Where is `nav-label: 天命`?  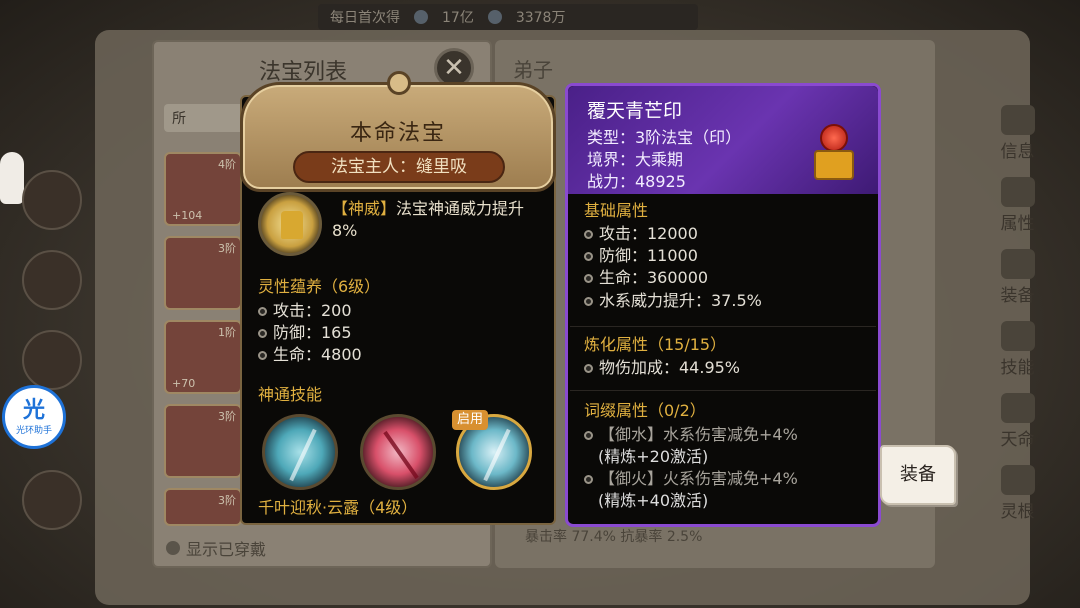 nav-label: 天命 is located at coordinates (1017, 440).